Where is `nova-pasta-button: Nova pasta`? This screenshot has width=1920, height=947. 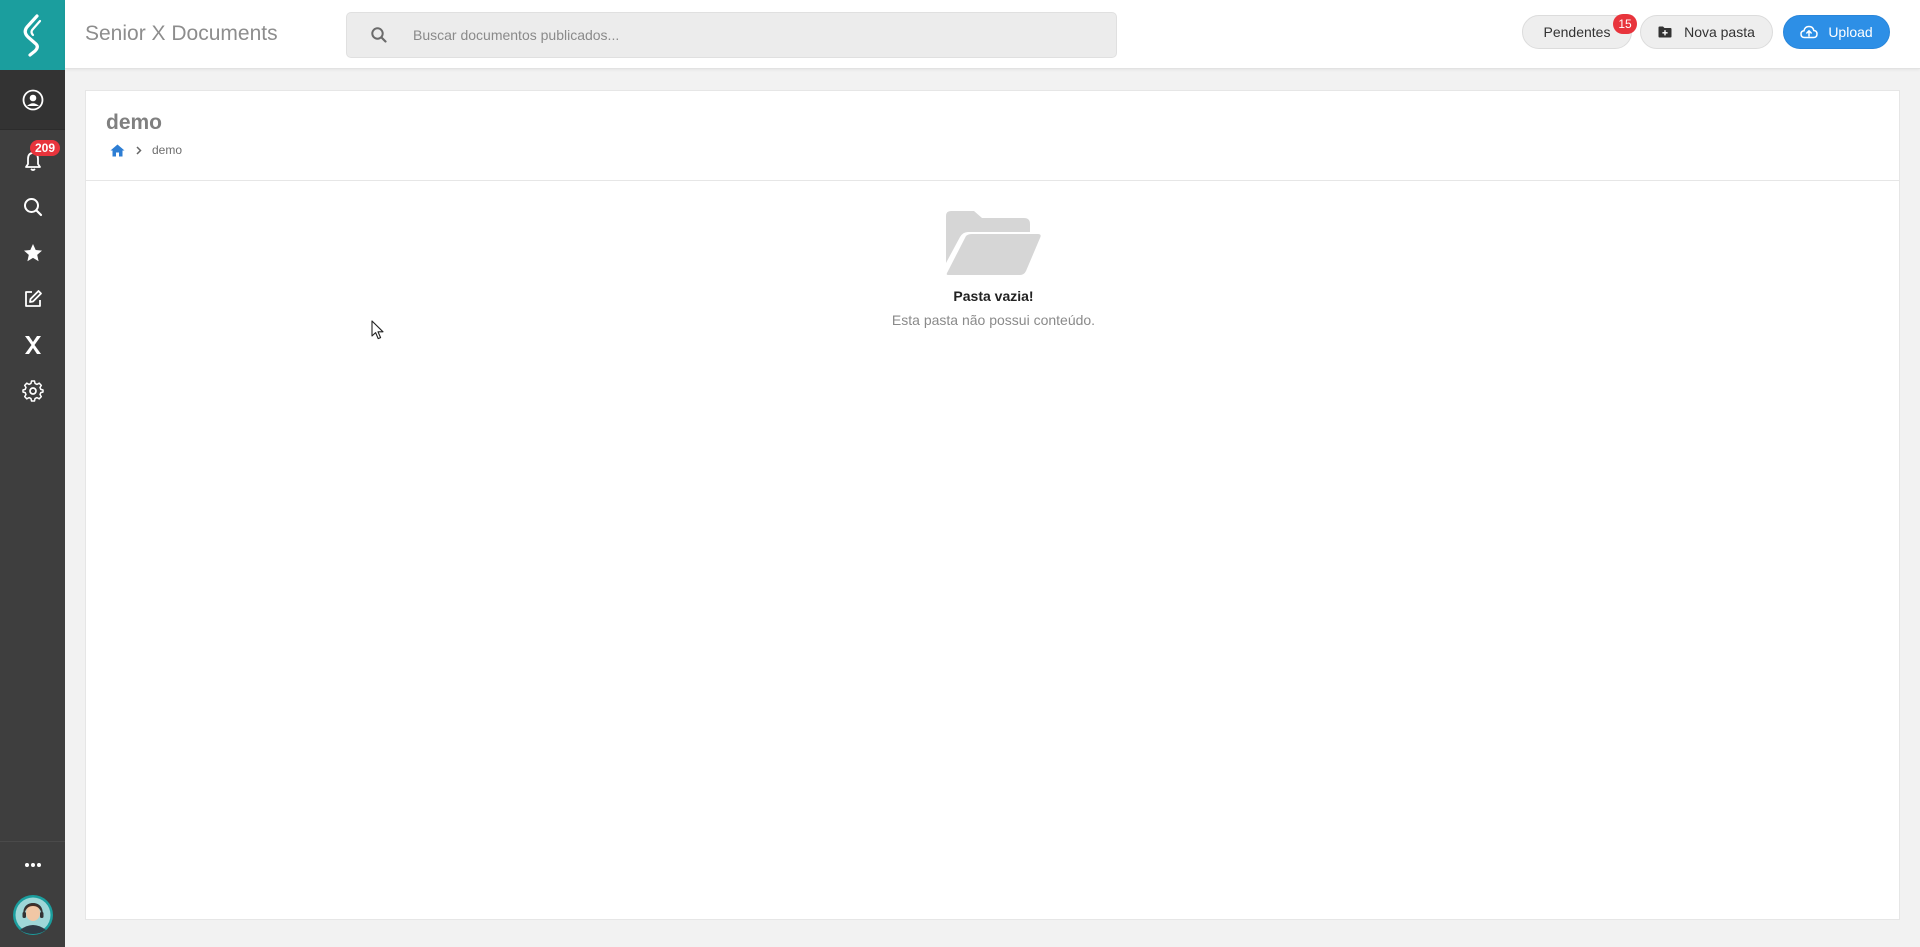
nova-pasta-button: Nova pasta is located at coordinates (1706, 32).